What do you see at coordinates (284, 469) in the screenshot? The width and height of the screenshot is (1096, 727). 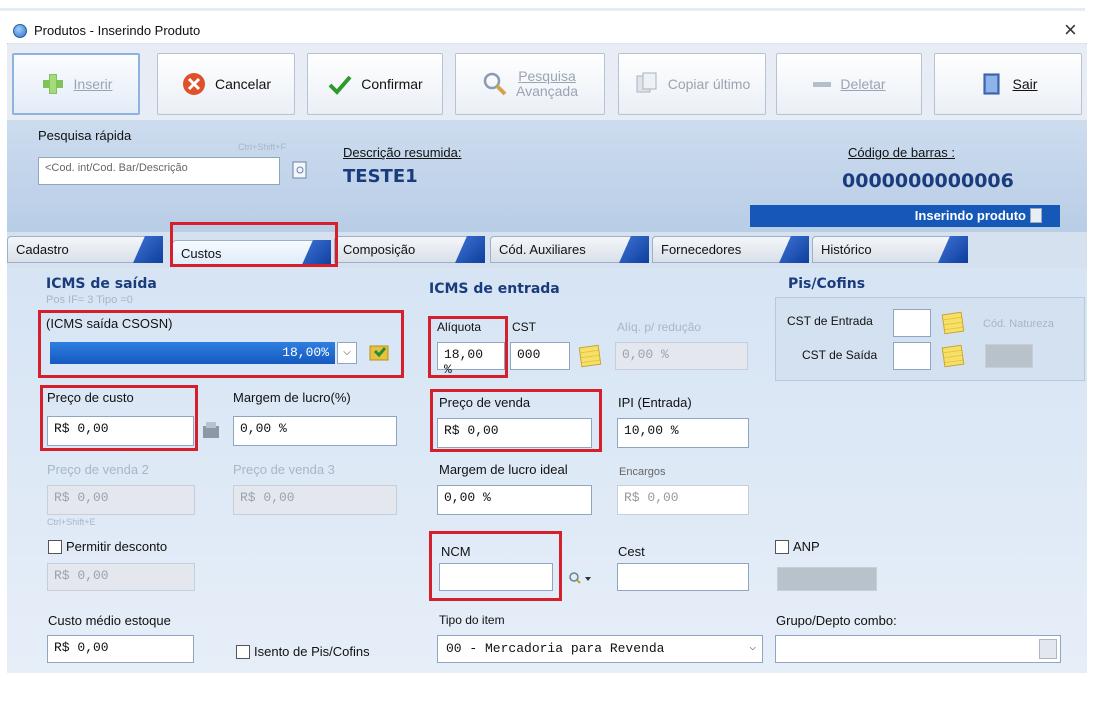 I see `preco-venda3-label: Preço de venda 3` at bounding box center [284, 469].